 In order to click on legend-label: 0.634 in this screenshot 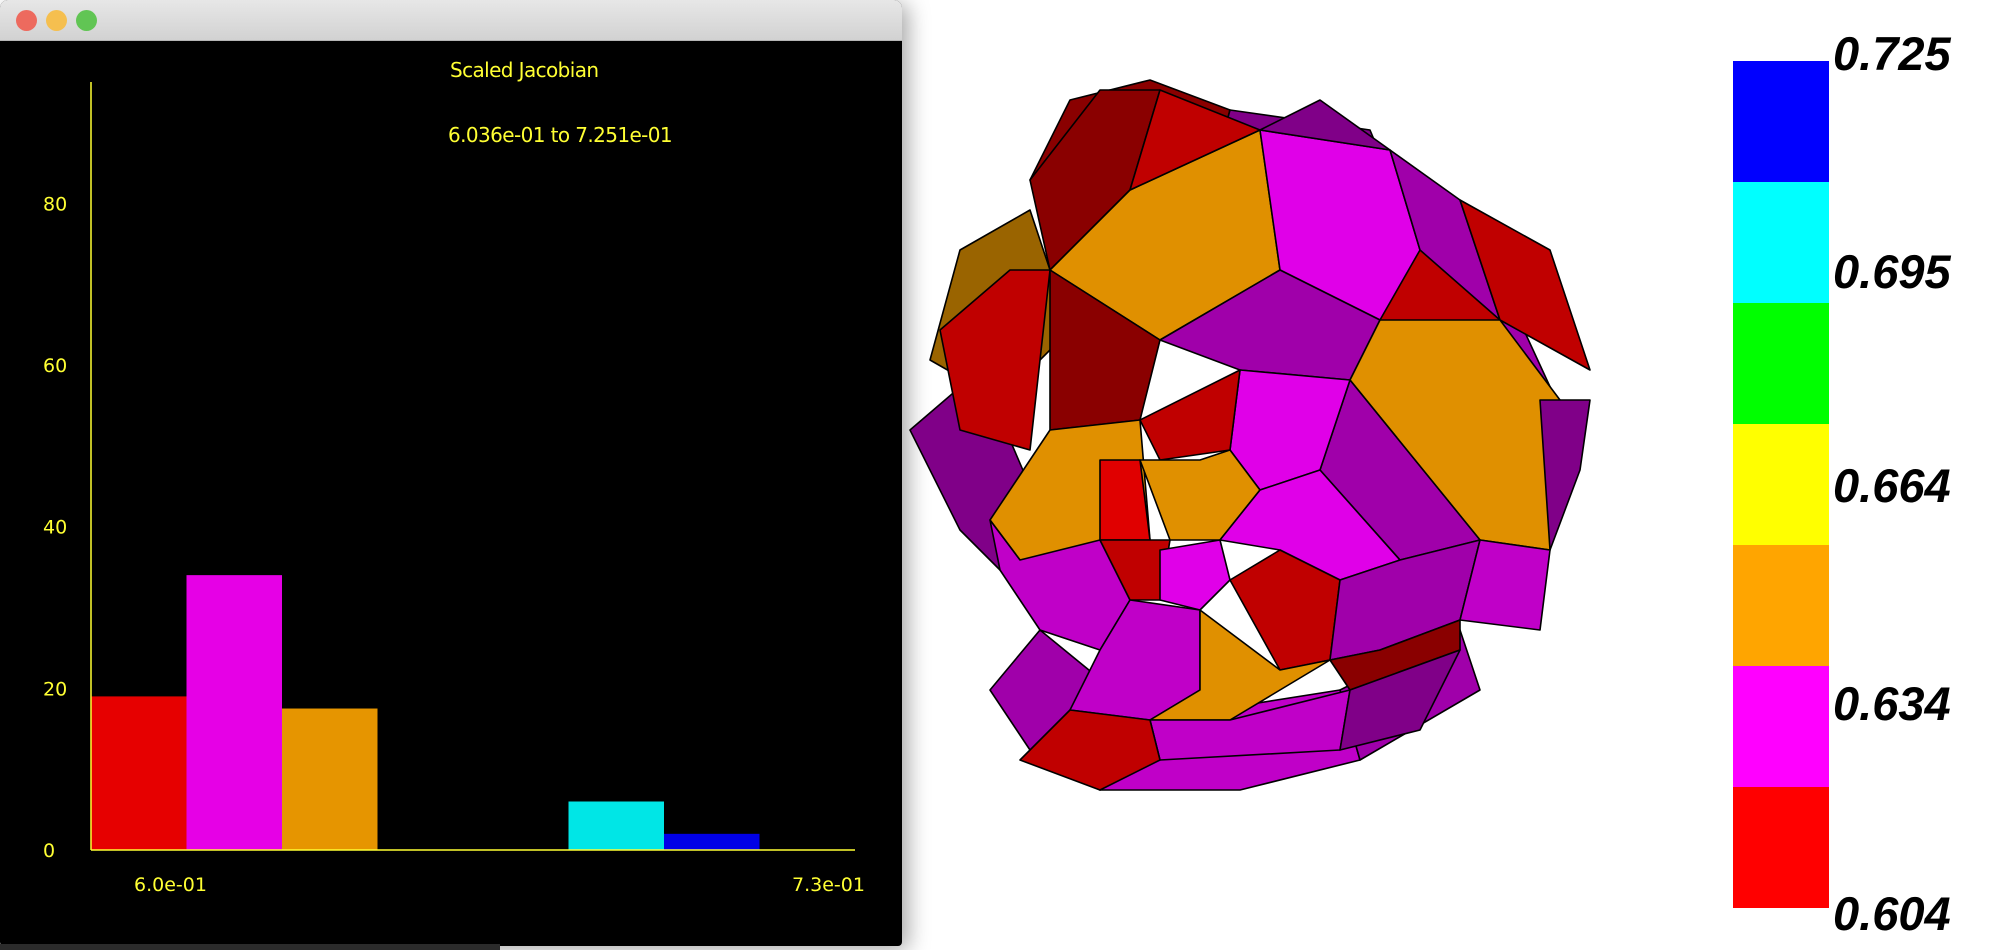, I will do `click(1892, 703)`.